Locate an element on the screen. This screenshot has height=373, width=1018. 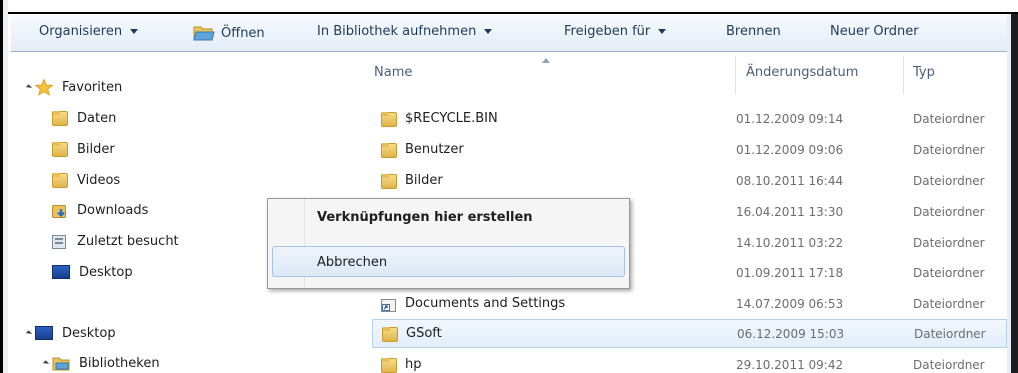
new-folder-button: Neuer Ordner is located at coordinates (874, 31).